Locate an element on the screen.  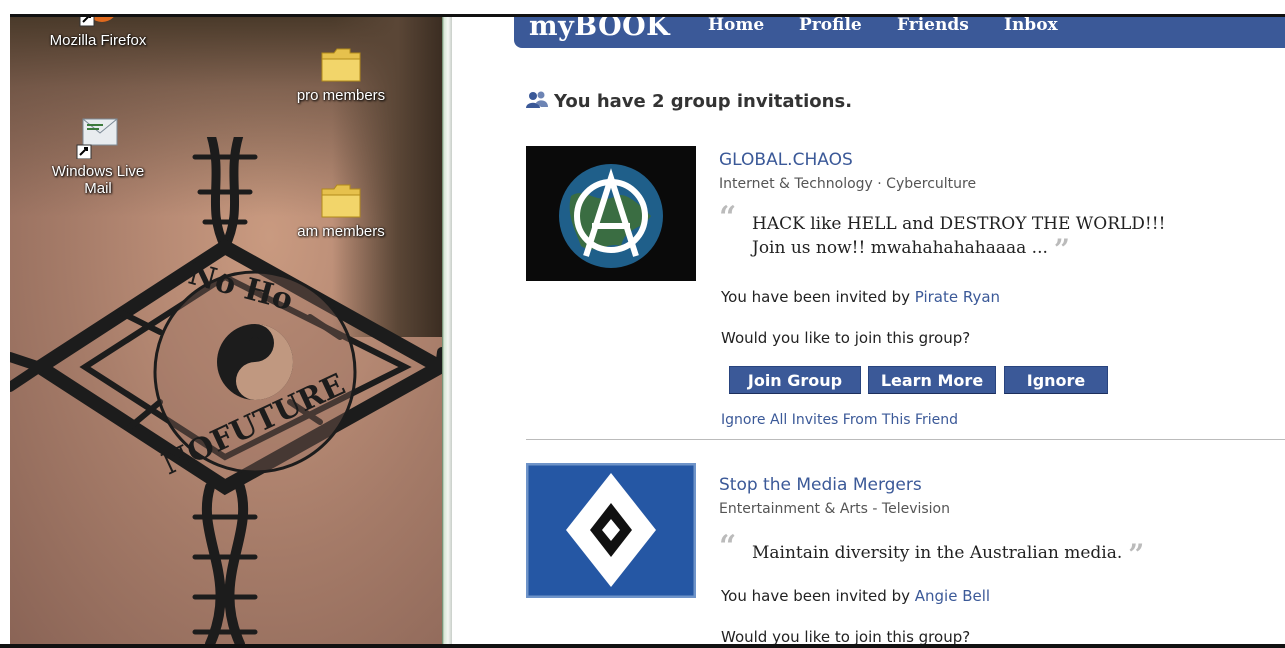
inviter-link: Angie Bell is located at coordinates (952, 596).